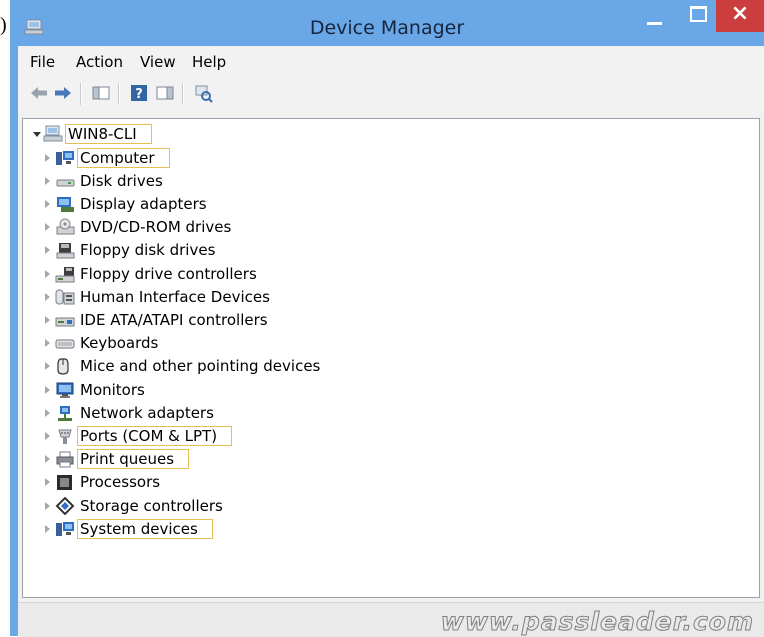 The height and width of the screenshot is (637, 764). Describe the element at coordinates (210, 459) in the screenshot. I see `tree-item: Print queues` at that location.